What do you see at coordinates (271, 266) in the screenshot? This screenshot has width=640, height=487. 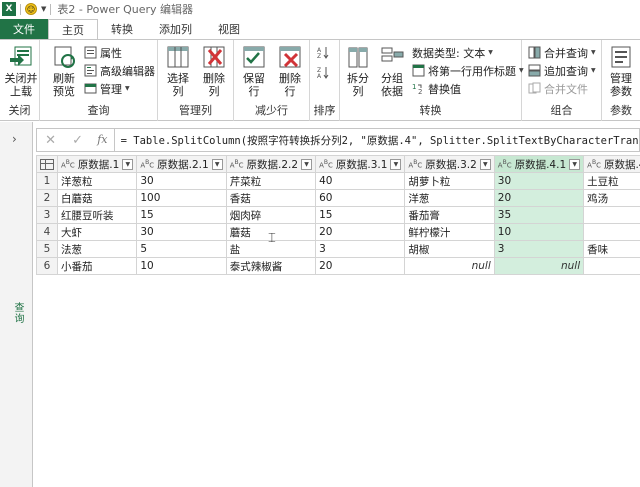 I see `table-cell: 泰式辣椒酱` at bounding box center [271, 266].